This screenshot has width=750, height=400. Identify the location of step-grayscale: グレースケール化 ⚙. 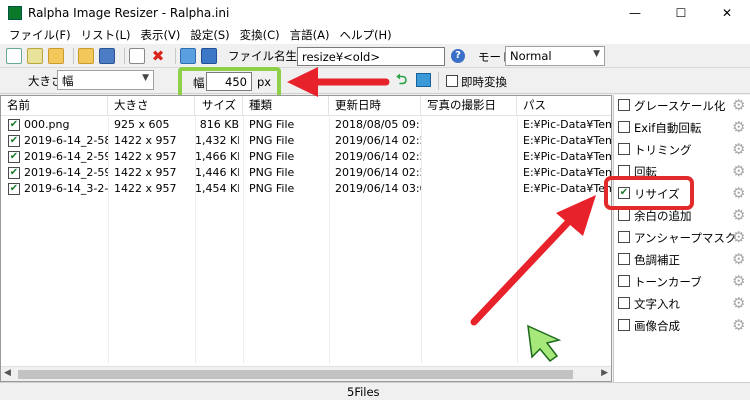
(682, 106).